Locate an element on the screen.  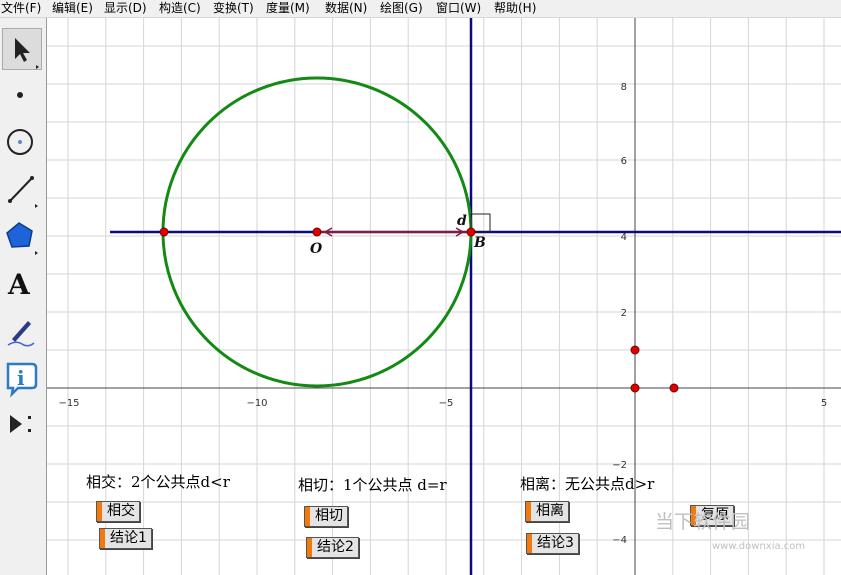
watermark-brand: 当下软件园 is located at coordinates (703, 522).